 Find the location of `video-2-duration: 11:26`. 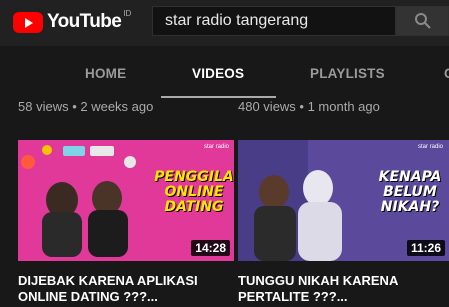

video-2-duration: 11:26 is located at coordinates (425, 248).